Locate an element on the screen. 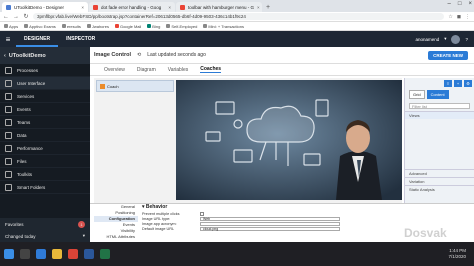 This screenshot has width=474, height=266. behavior-section-header: ▾ Behavior is located at coordinates (302, 207).